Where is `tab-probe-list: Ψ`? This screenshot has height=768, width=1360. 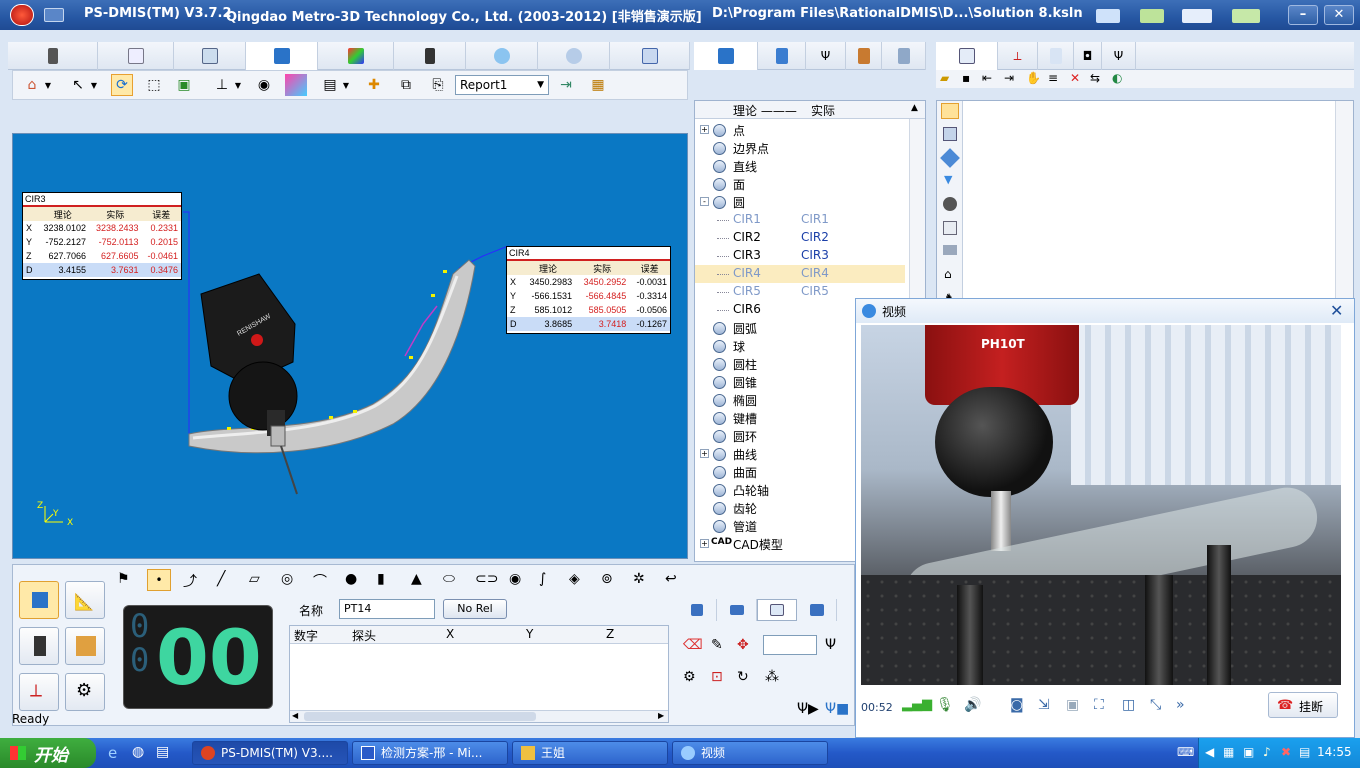
tab-probe-list: Ψ is located at coordinates (826, 56).